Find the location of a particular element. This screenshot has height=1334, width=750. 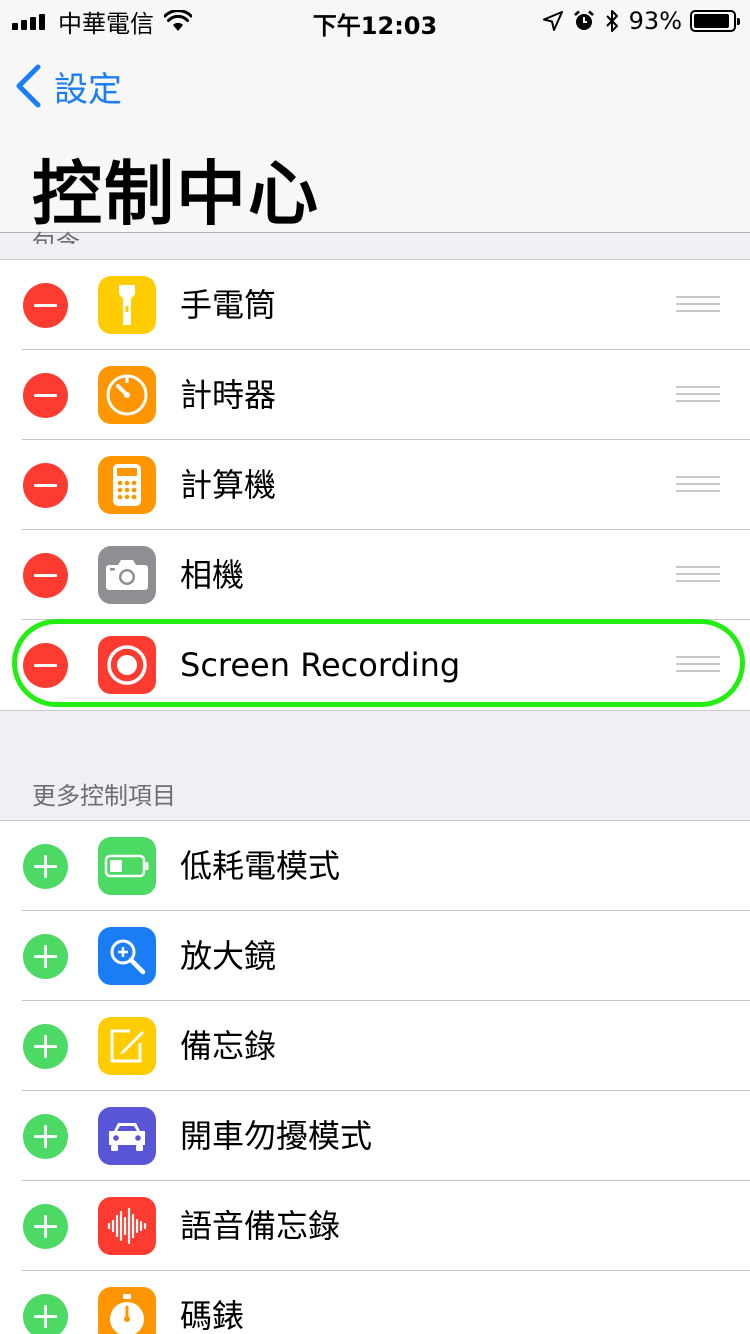

list-item: 放大鏡 is located at coordinates (375, 956).